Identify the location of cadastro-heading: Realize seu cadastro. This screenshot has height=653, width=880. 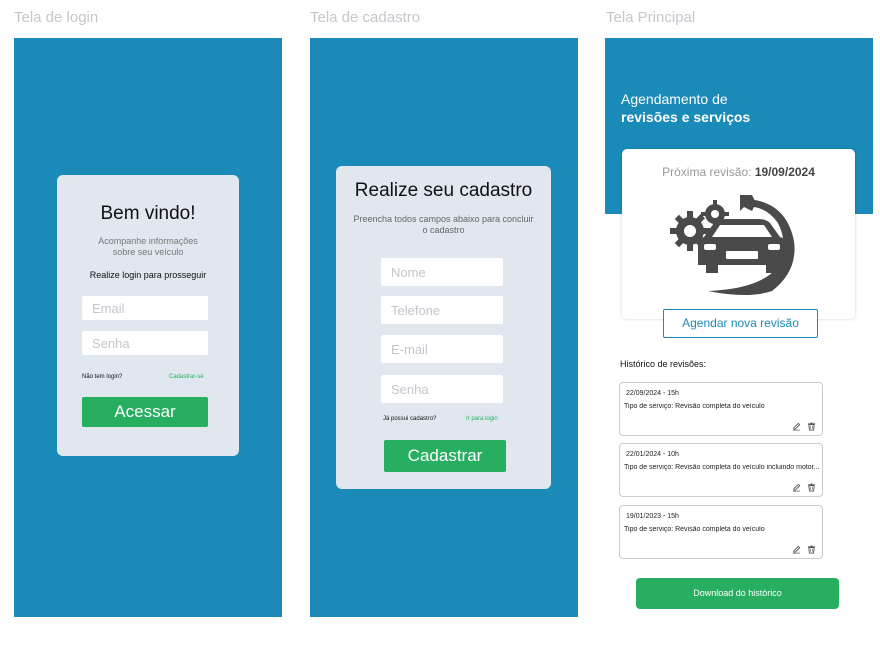
(443, 190).